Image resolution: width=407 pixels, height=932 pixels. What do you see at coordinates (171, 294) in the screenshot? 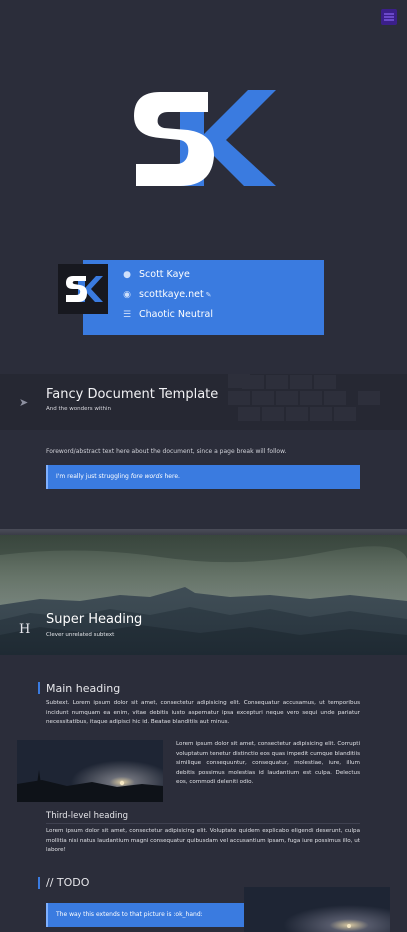
I see `profile-website: scottkaye.net` at bounding box center [171, 294].